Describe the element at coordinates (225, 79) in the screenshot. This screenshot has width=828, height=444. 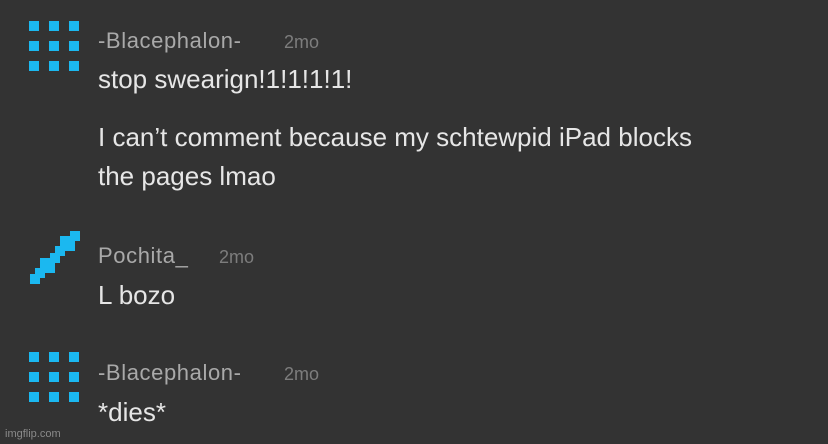
I see `comment-text: stop swearign!1!1!1!1!` at that location.